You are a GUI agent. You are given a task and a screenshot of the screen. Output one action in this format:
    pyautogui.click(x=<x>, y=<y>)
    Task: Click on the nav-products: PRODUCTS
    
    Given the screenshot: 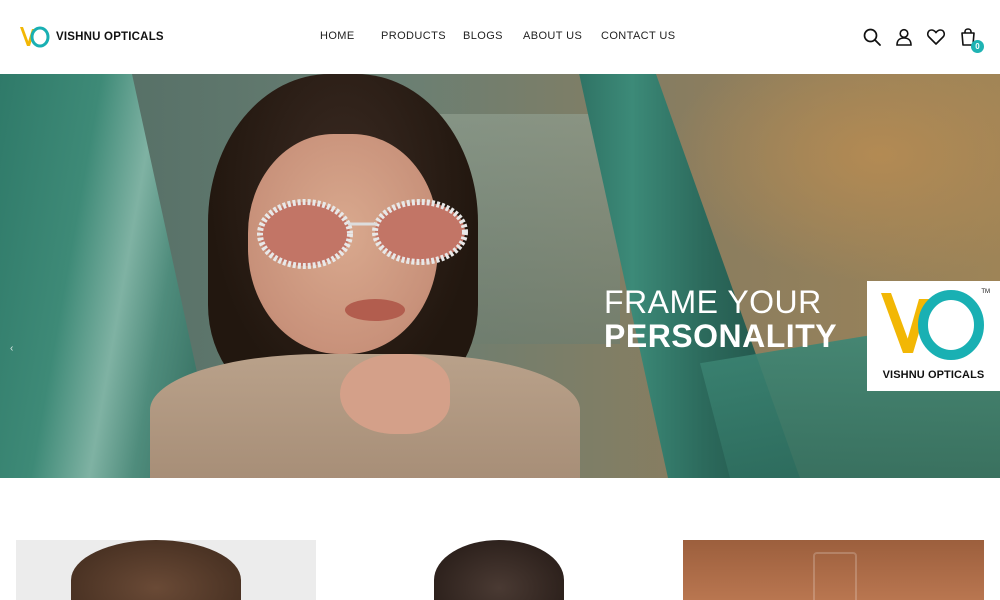 What is the action you would take?
    pyautogui.click(x=413, y=36)
    